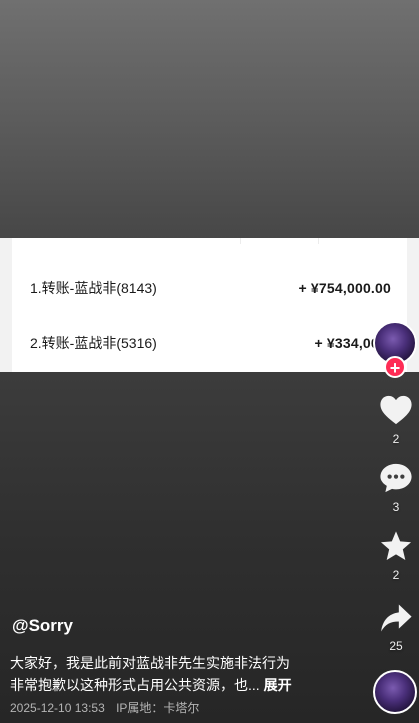  I want to click on post-datetime: 2025-12-10 13:53, so click(57, 708).